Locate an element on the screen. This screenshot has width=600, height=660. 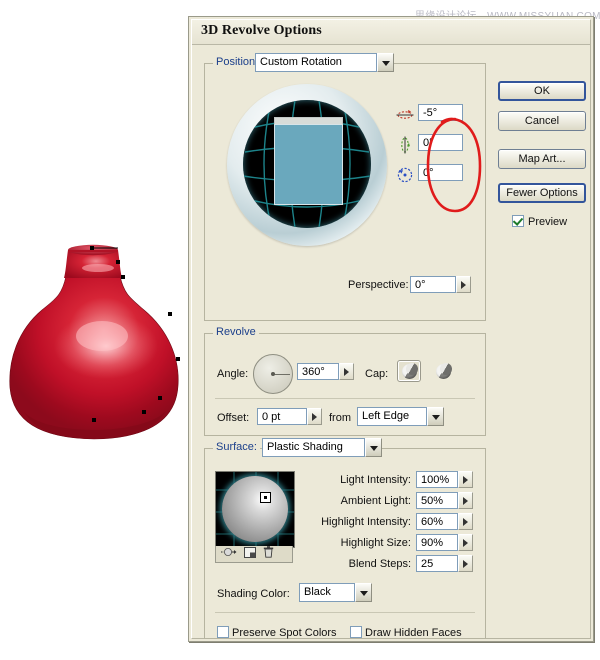
preserve-spot-colors-label: Preserve Spot Colors is located at coordinates (284, 633).